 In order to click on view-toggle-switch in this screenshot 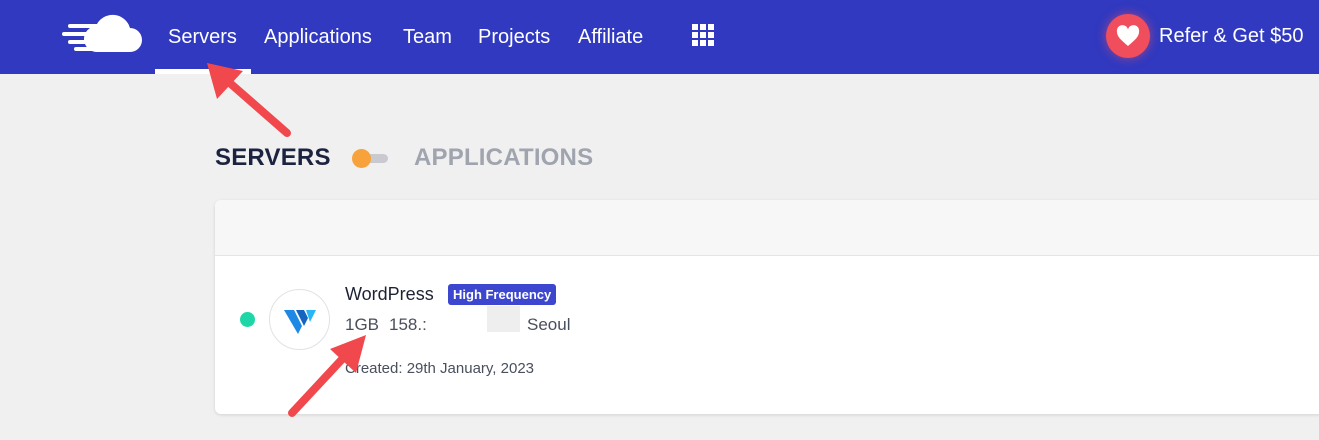, I will do `click(371, 158)`.